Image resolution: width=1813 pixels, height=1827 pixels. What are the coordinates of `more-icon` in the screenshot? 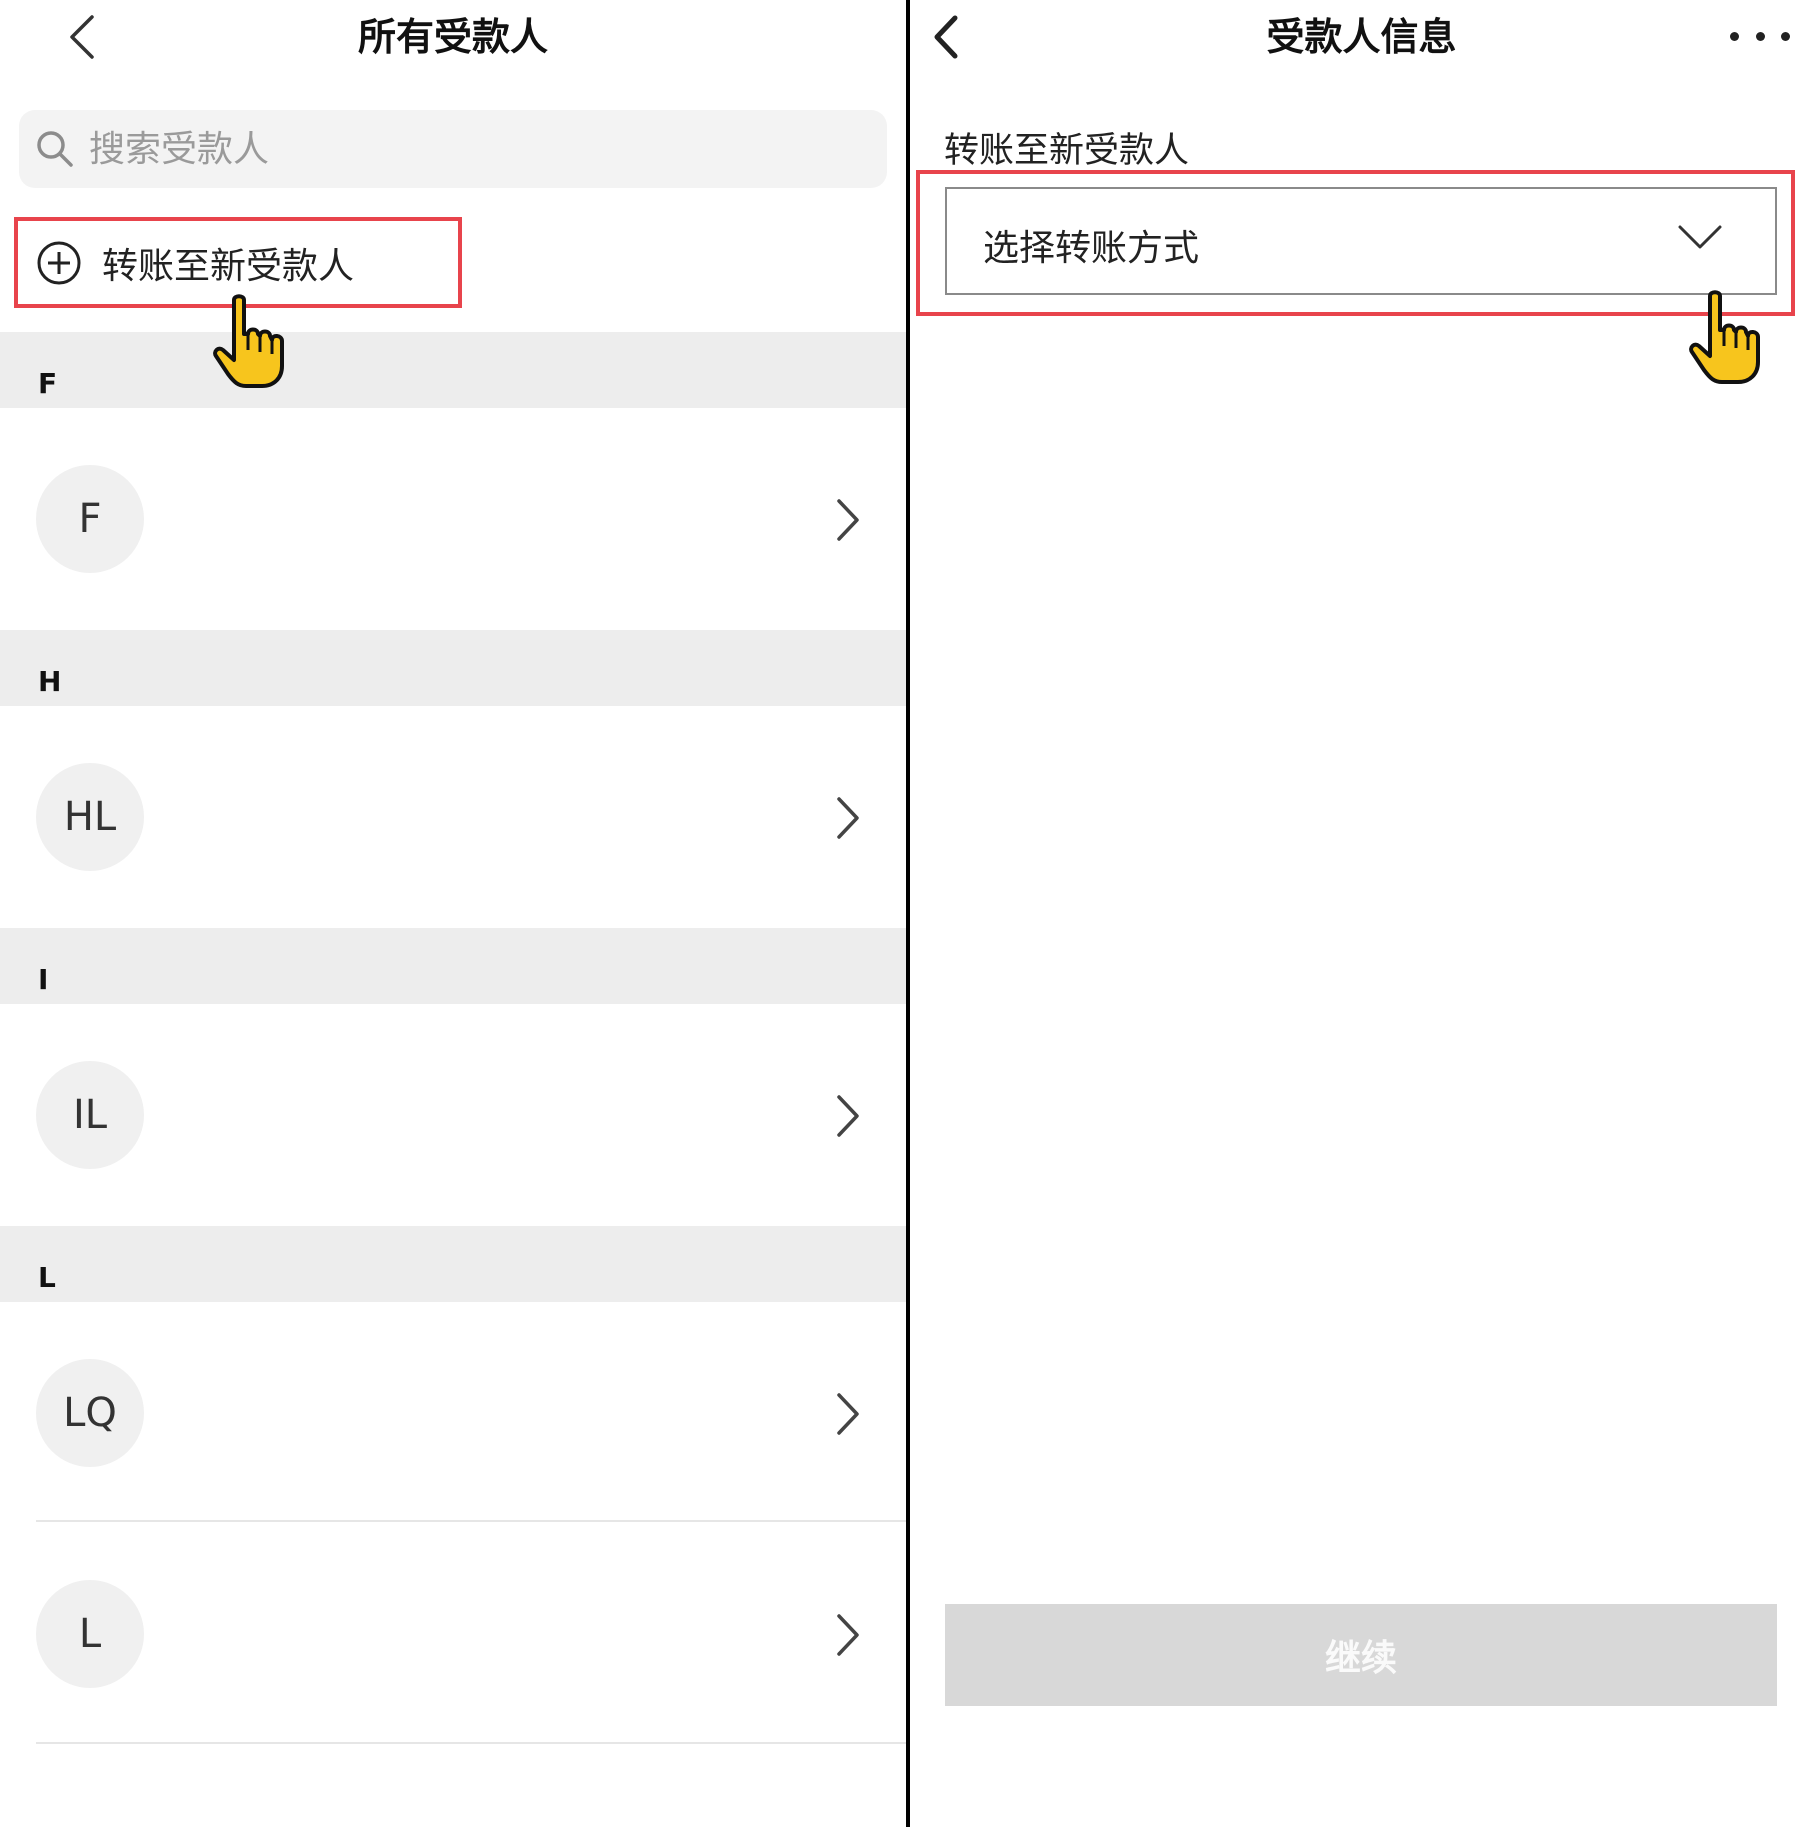 It's located at (1734, 36).